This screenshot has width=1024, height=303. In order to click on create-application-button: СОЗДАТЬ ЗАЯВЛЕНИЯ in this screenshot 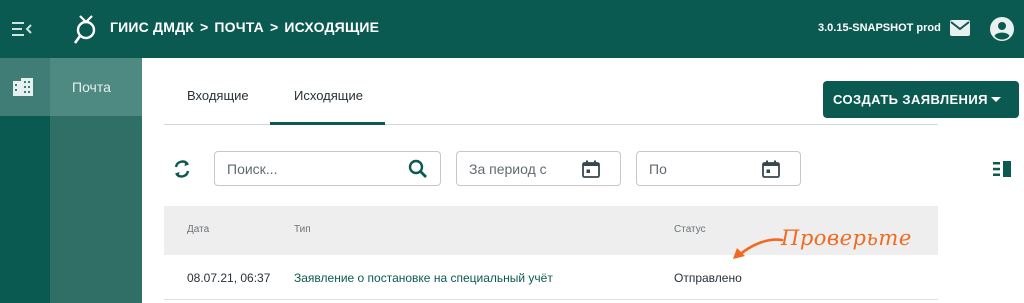, I will do `click(921, 99)`.